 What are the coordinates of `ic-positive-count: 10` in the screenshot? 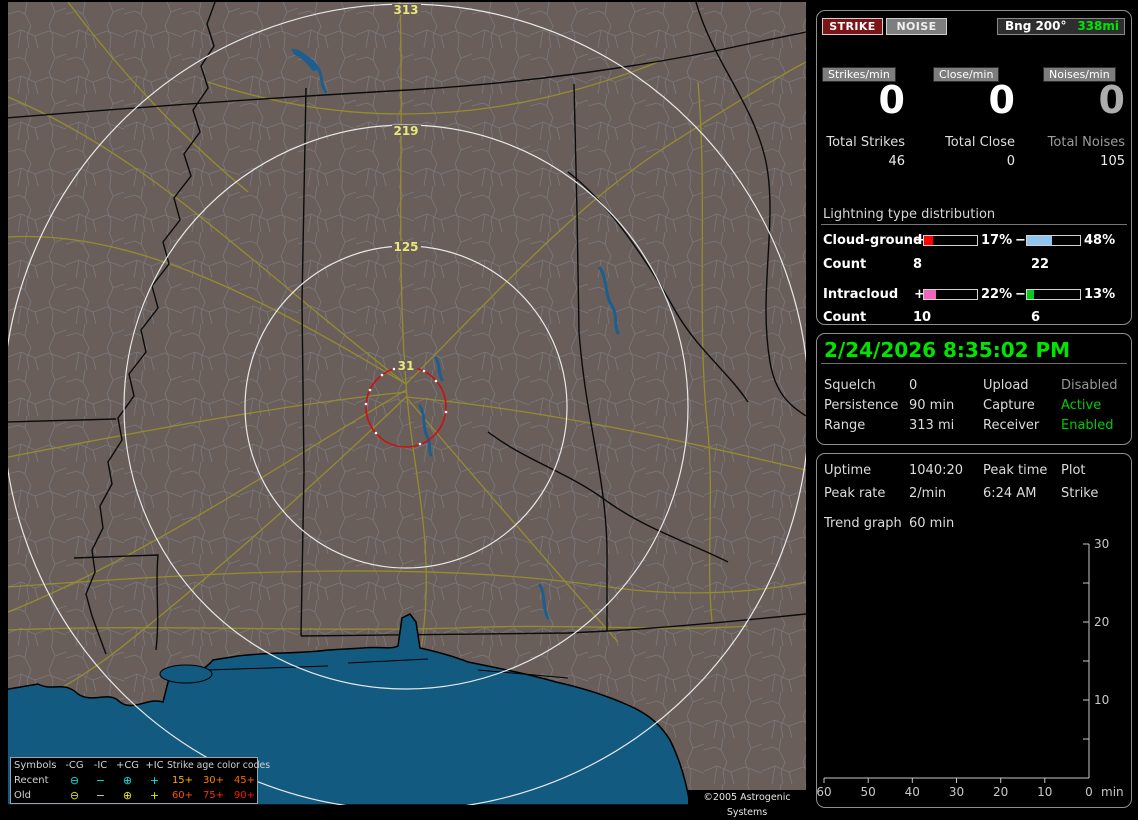 It's located at (922, 317).